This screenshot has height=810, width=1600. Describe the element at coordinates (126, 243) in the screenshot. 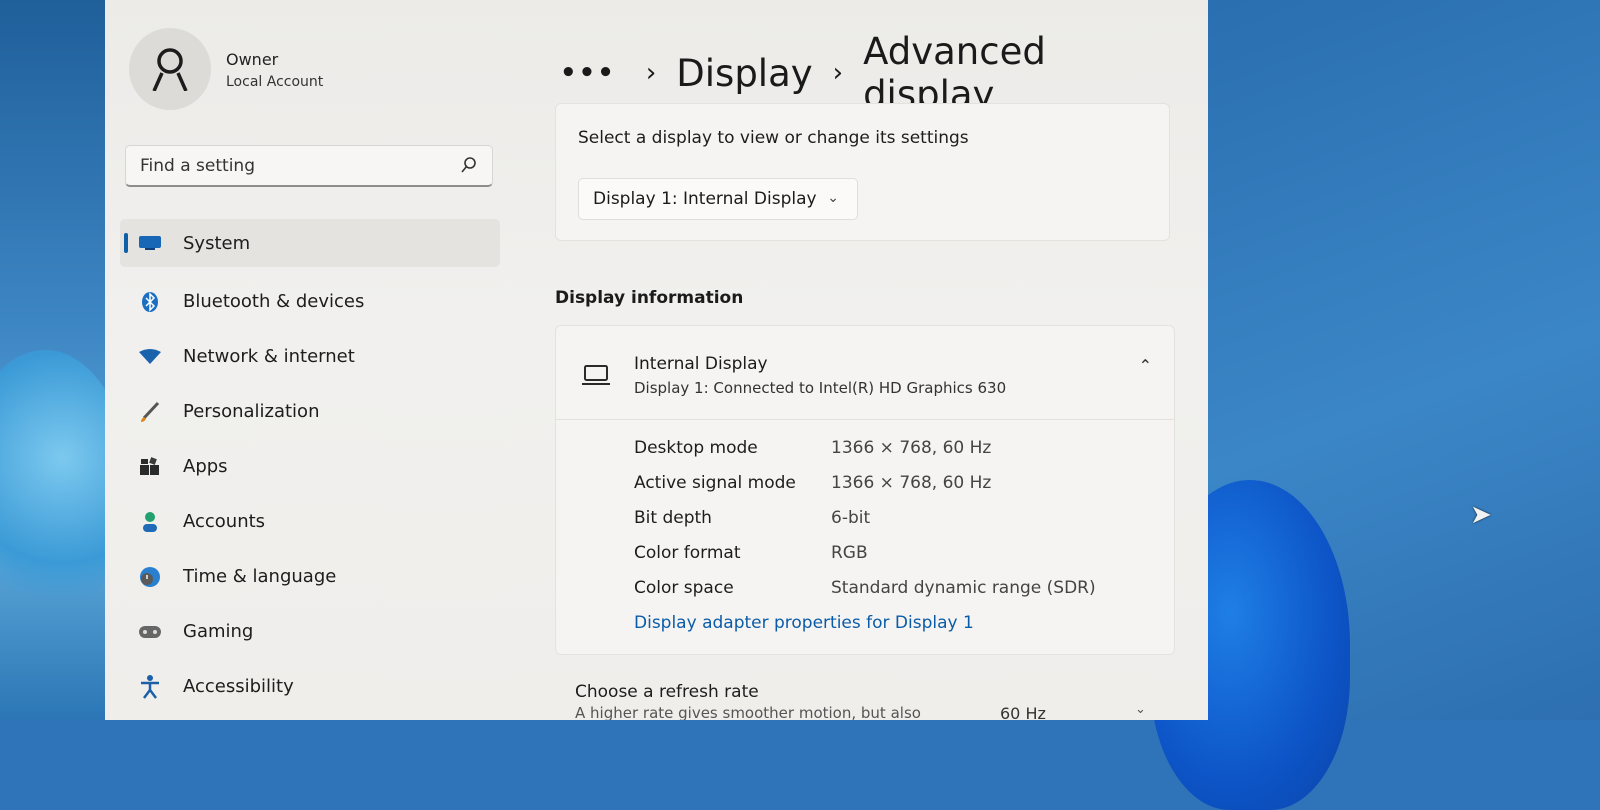

I see `selection-indicator` at that location.